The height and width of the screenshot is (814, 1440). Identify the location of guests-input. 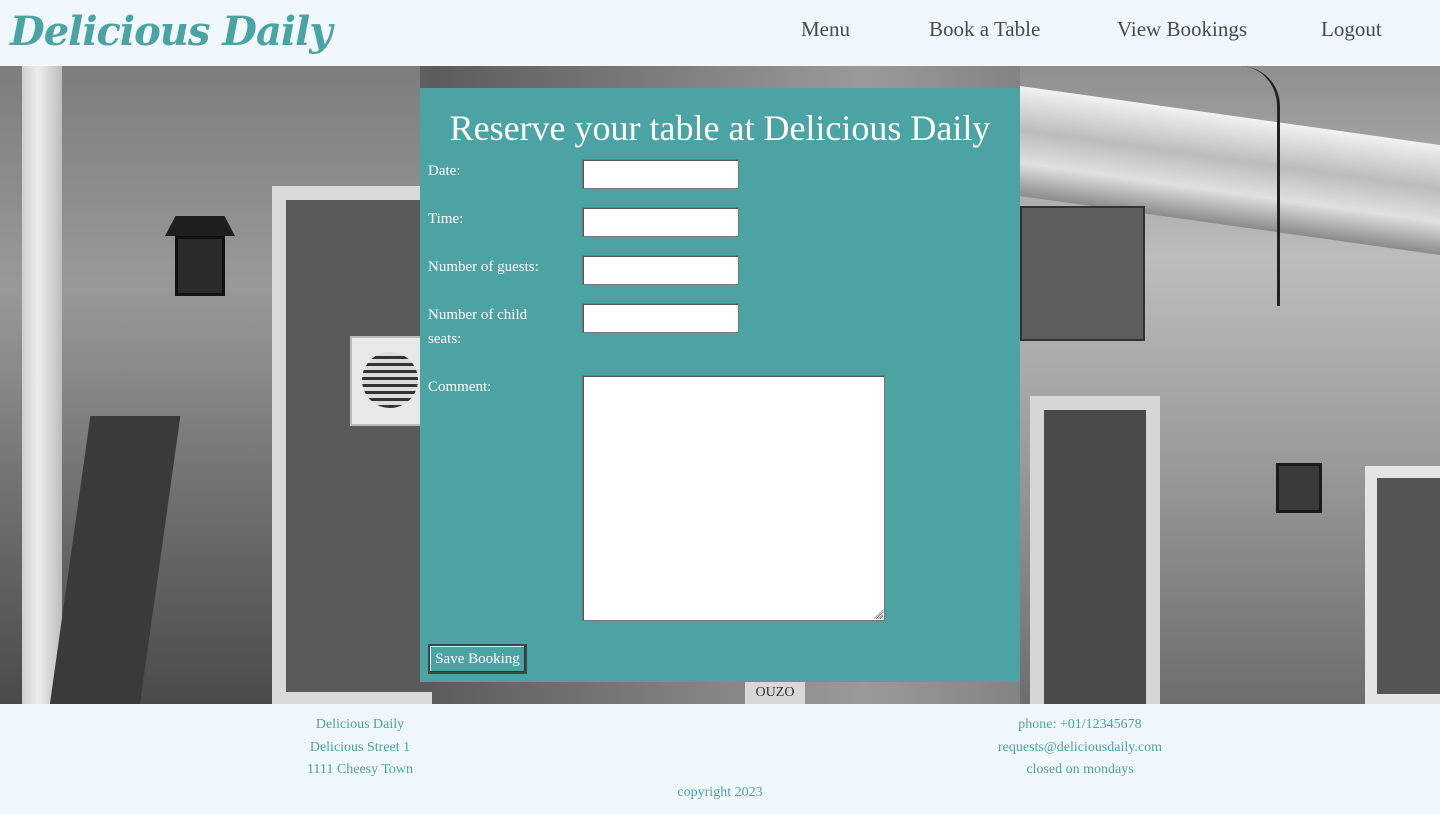
(660, 270).